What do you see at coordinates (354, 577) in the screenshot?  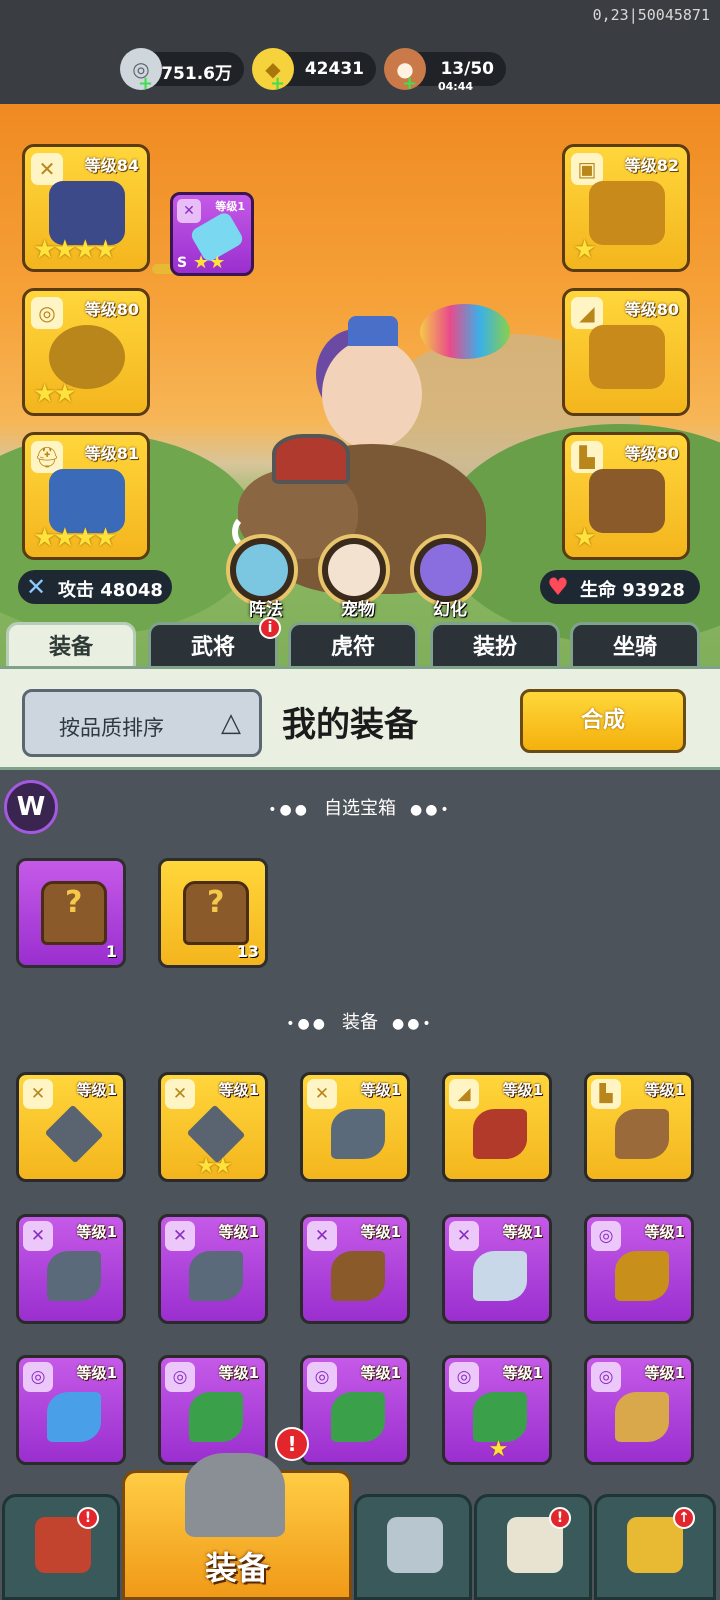 I see `pet-button: 宠物` at bounding box center [354, 577].